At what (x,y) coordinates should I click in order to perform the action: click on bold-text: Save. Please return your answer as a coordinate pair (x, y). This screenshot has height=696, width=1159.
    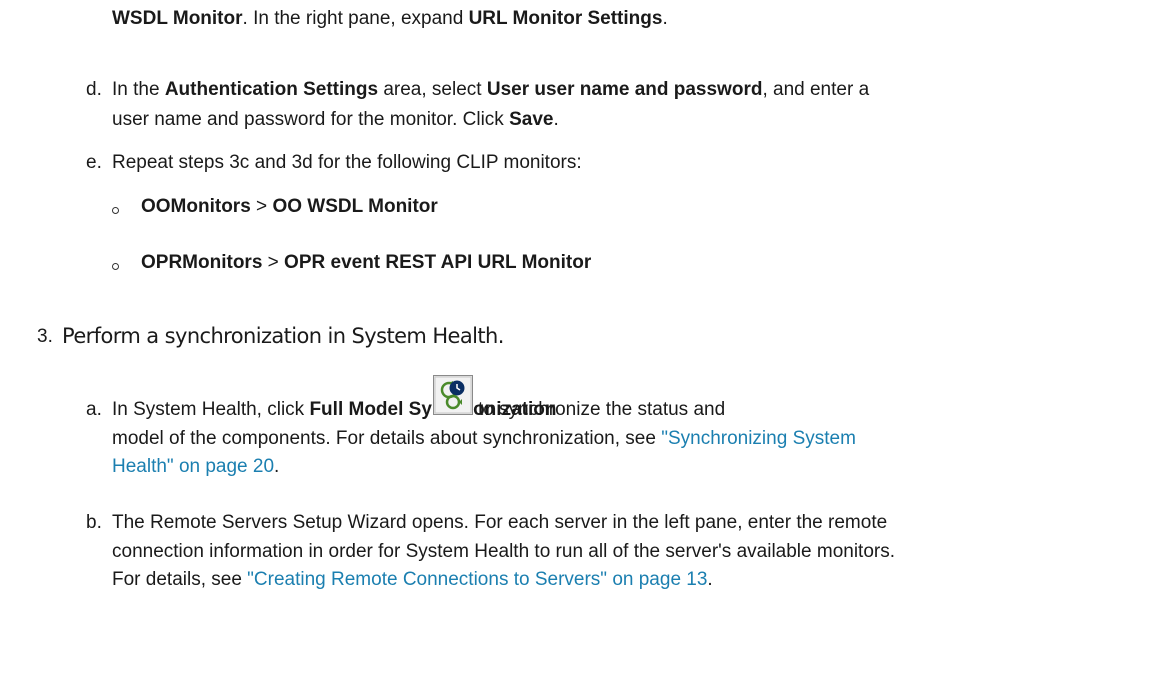
    Looking at the image, I should click on (531, 119).